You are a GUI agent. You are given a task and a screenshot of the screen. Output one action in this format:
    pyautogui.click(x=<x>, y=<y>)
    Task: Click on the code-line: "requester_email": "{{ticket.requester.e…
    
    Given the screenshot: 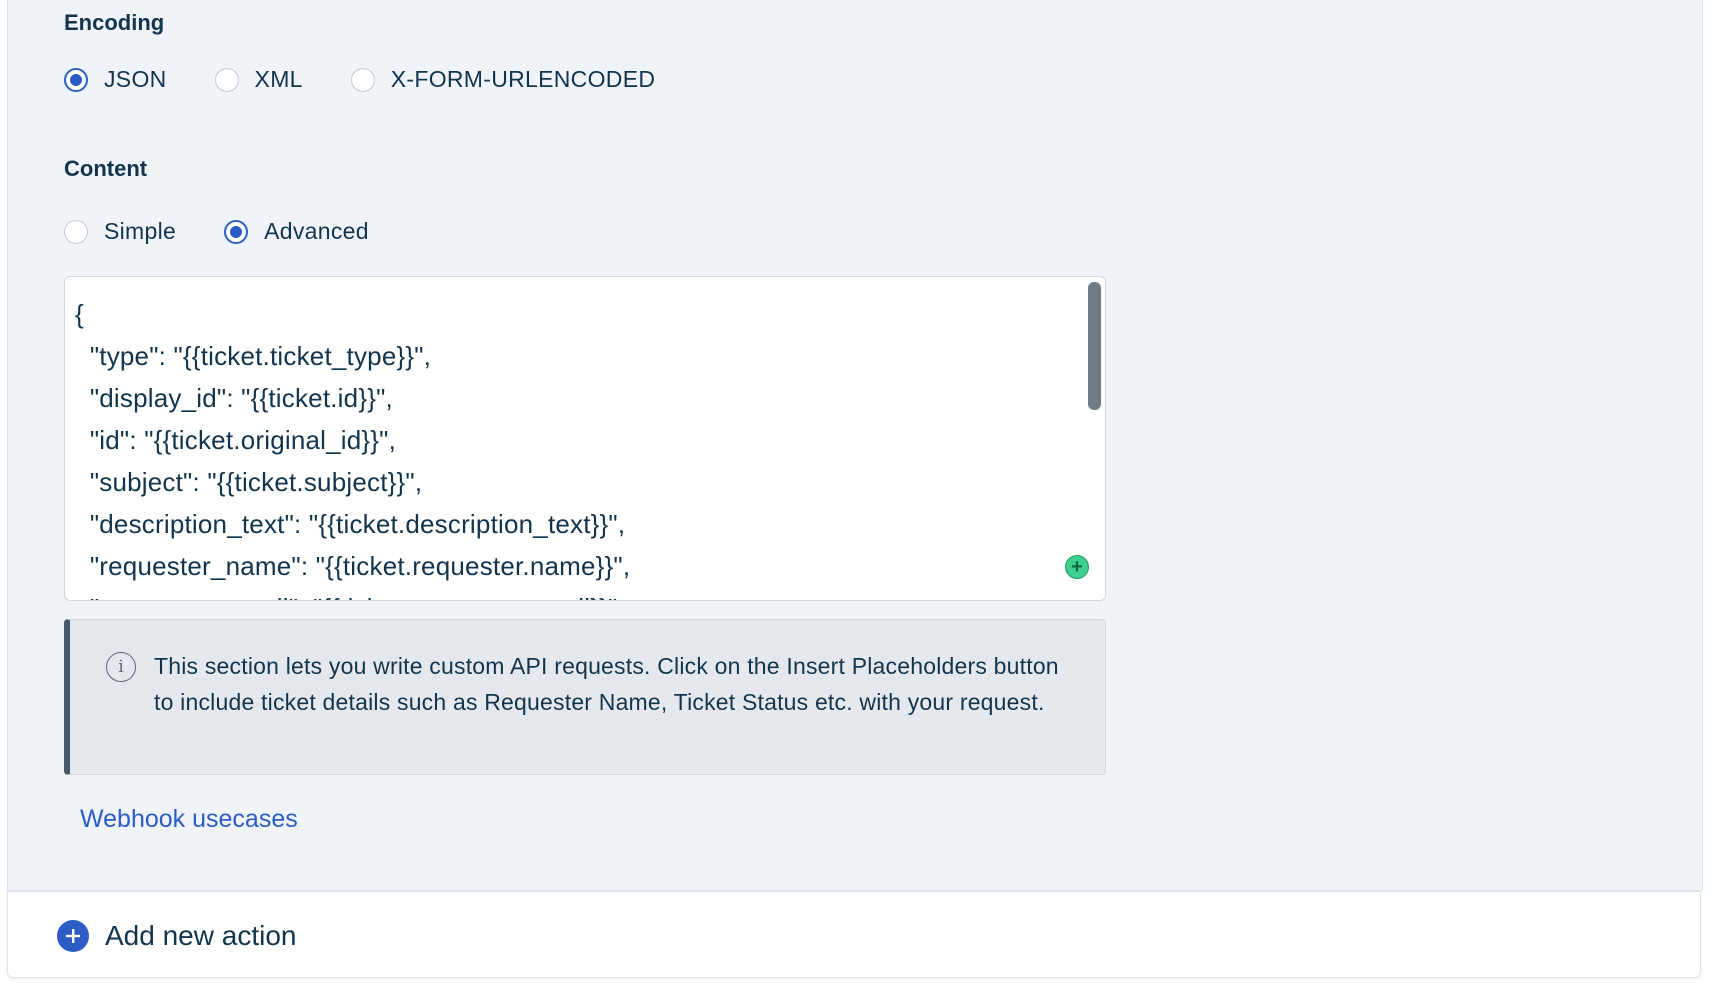 What is the action you would take?
    pyautogui.click(x=352, y=593)
    